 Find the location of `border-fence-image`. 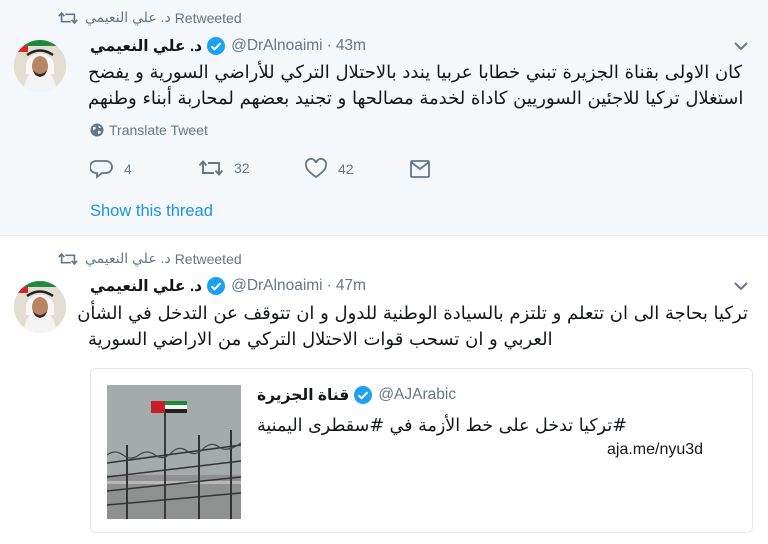

border-fence-image is located at coordinates (174, 452).